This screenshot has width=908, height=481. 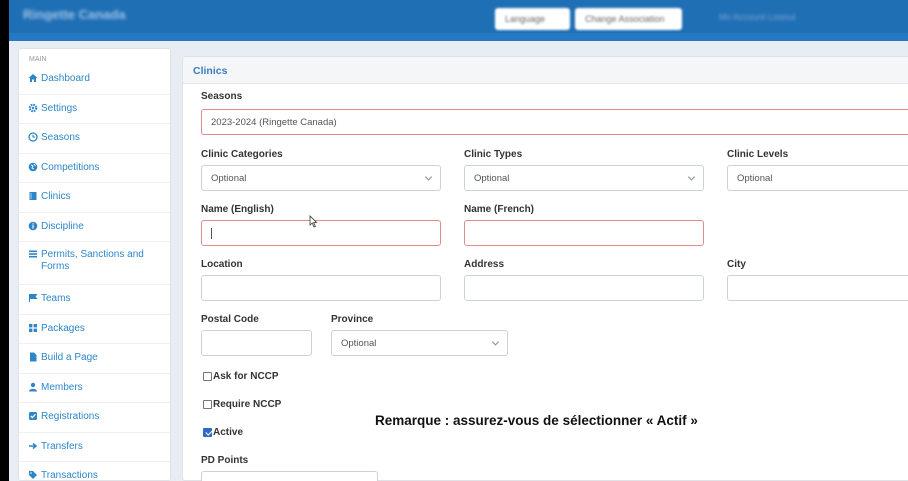 What do you see at coordinates (246, 376) in the screenshot?
I see `ask-nccp-label: Ask for NCCP` at bounding box center [246, 376].